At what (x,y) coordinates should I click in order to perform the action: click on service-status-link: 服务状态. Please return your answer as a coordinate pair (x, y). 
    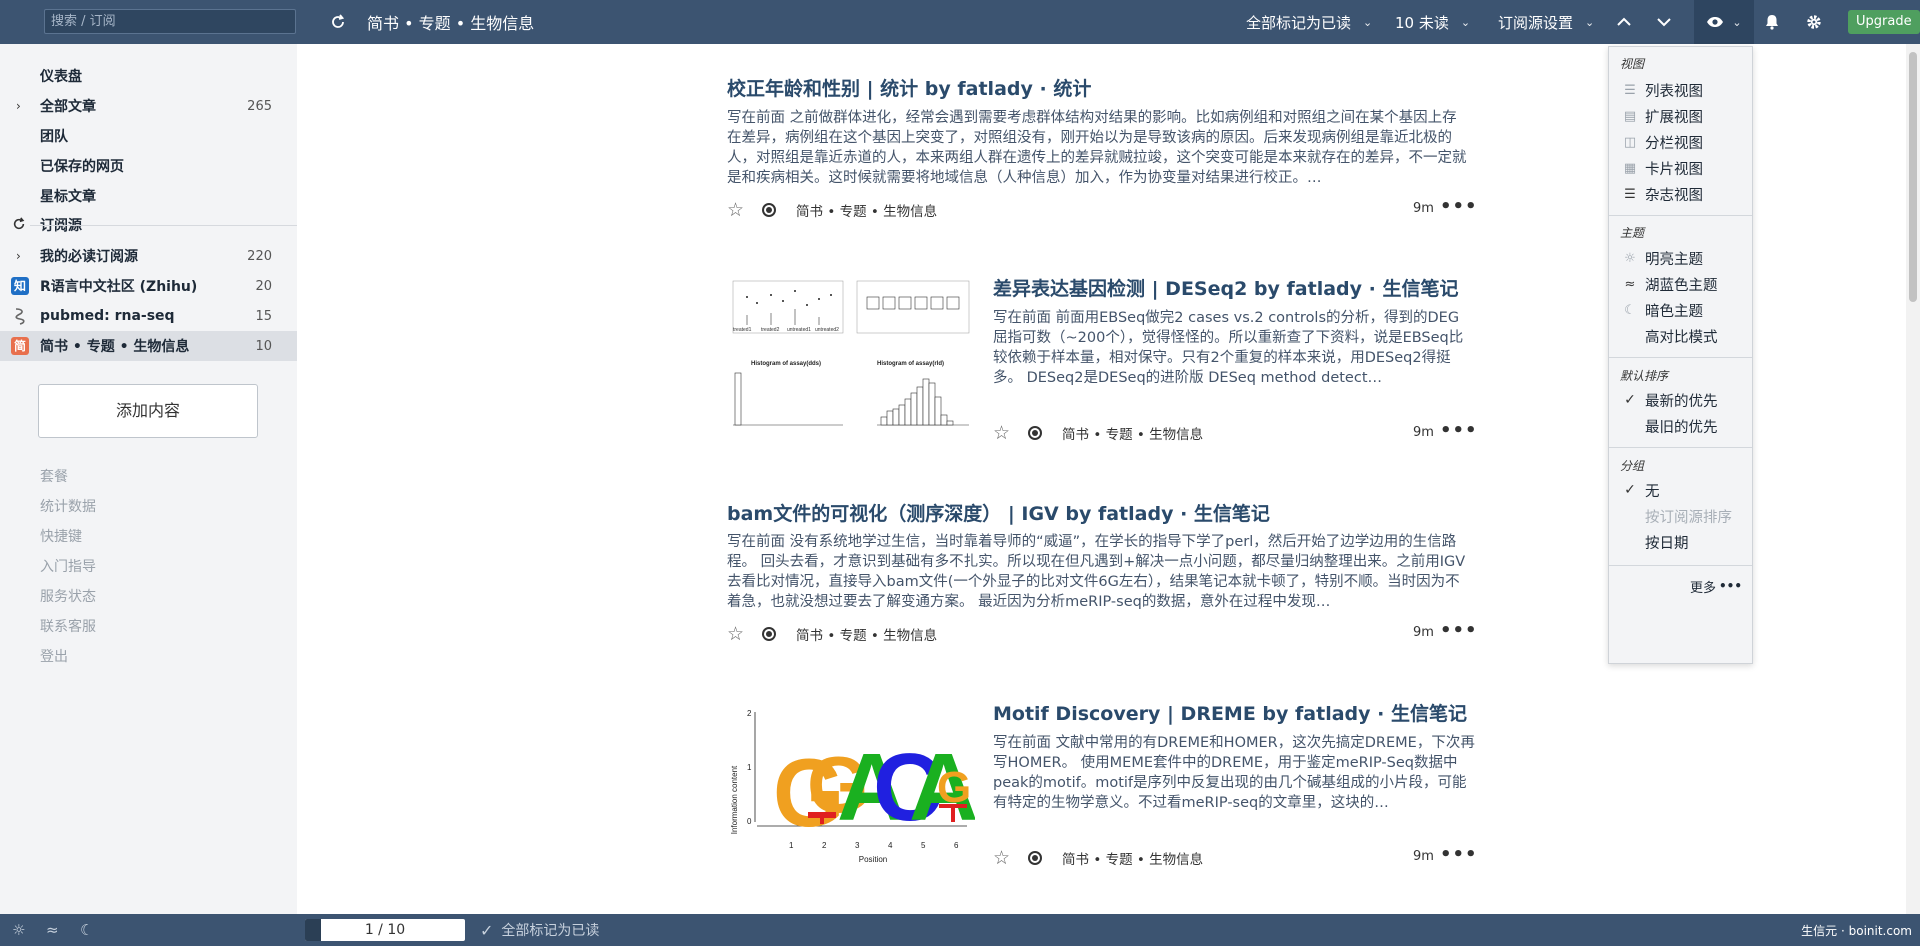
    Looking at the image, I should click on (68, 596).